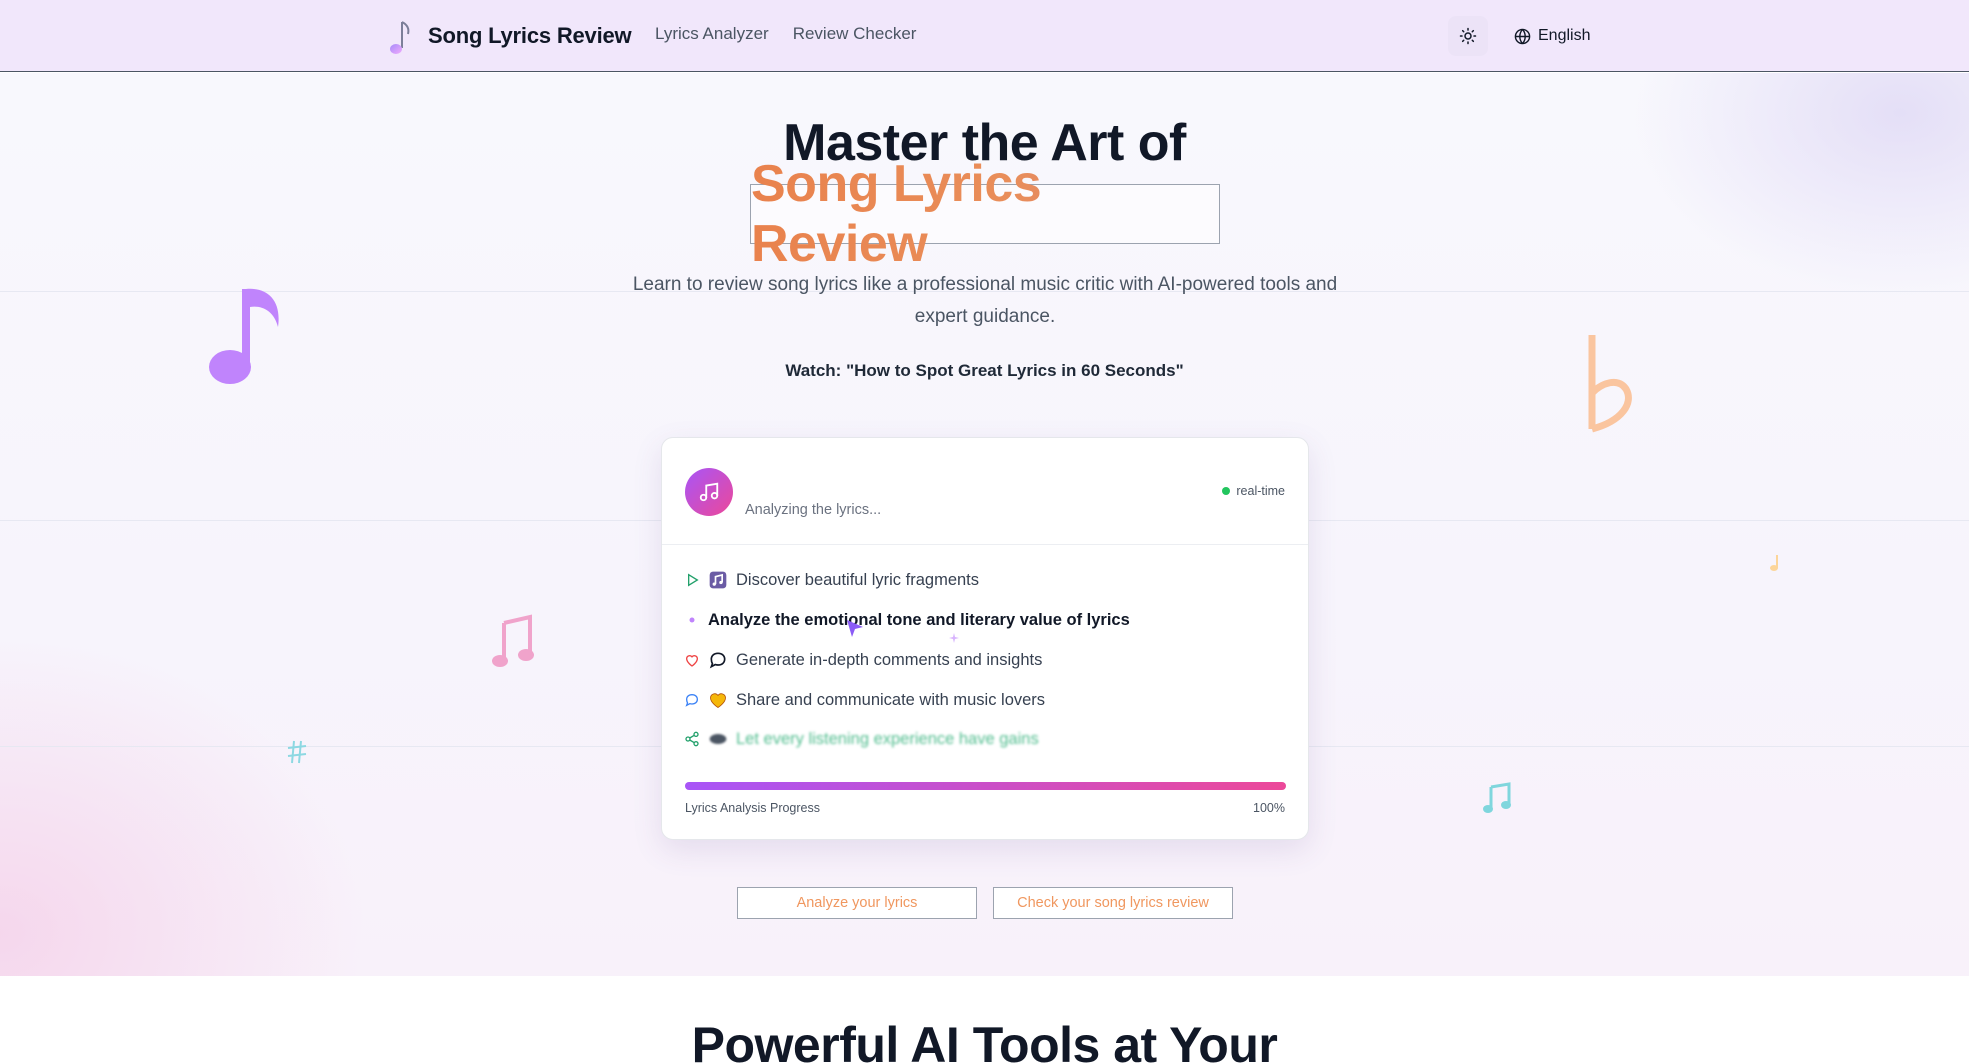 The width and height of the screenshot is (1969, 1063). Describe the element at coordinates (1497, 797) in the screenshot. I see `beamed-notes-teal-decoration-icon` at that location.